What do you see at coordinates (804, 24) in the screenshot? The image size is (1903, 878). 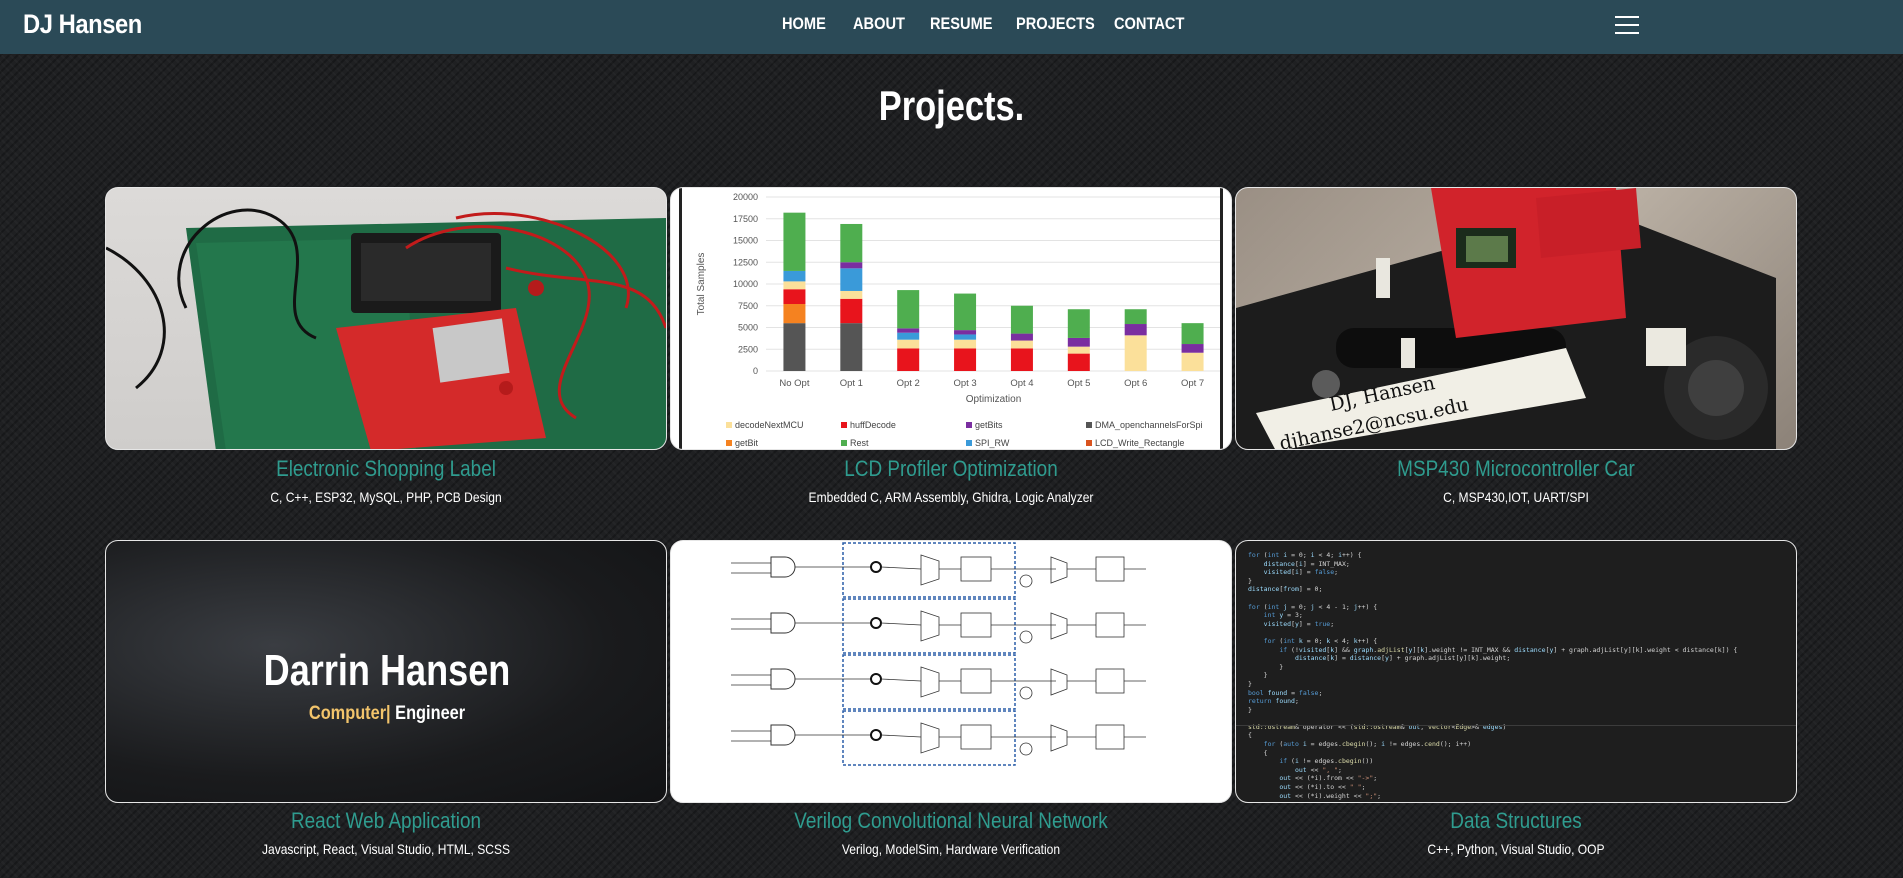 I see `nav-link-home: HOME` at bounding box center [804, 24].